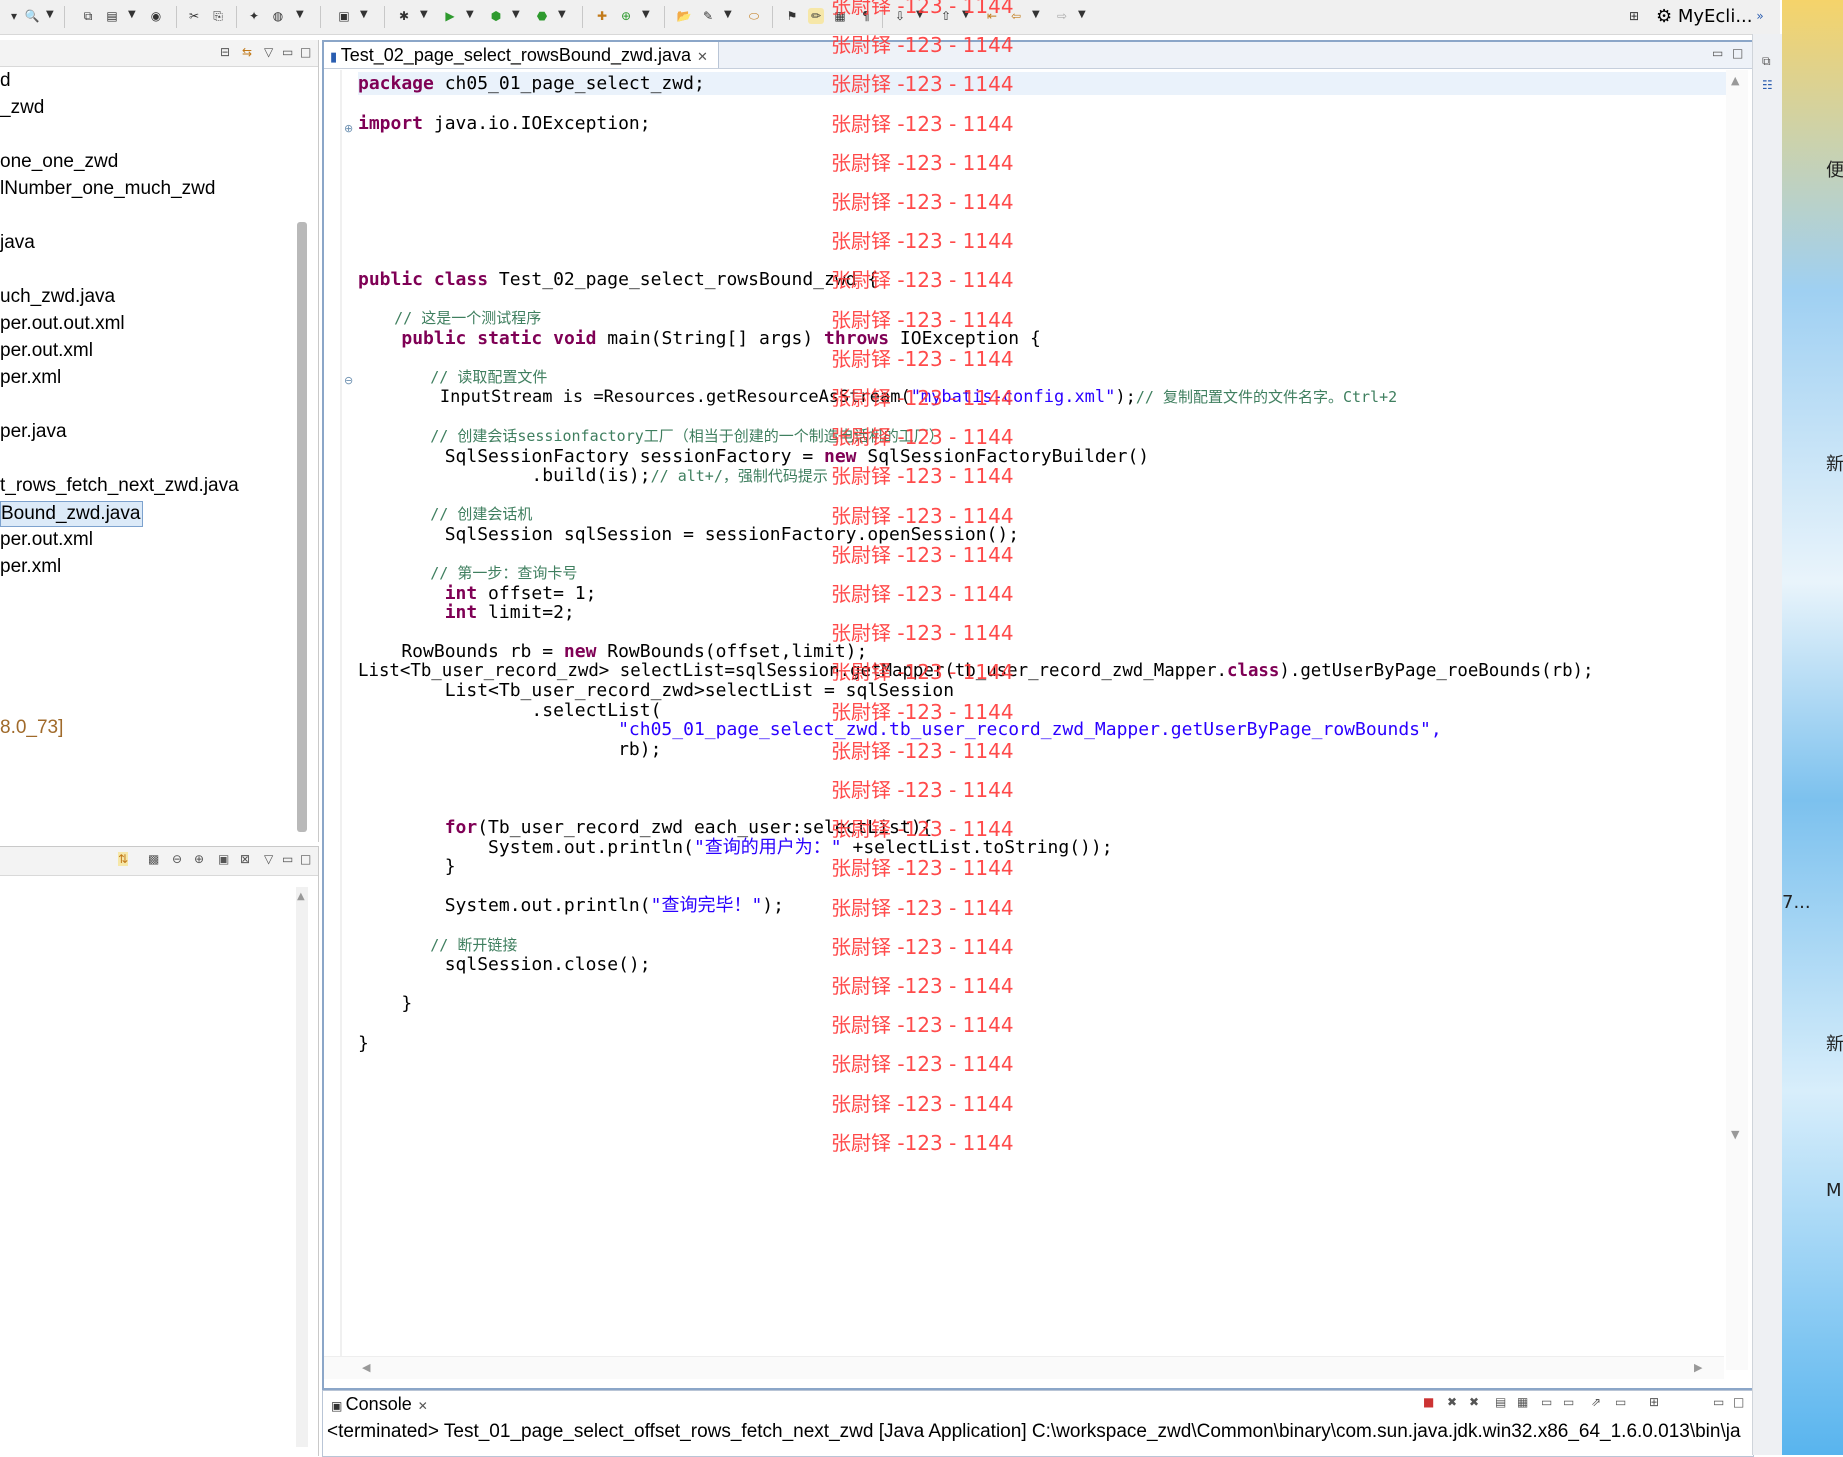 This screenshot has width=1843, height=1457. Describe the element at coordinates (542, 16) in the screenshot. I see `coverage-icon: ⬣` at that location.